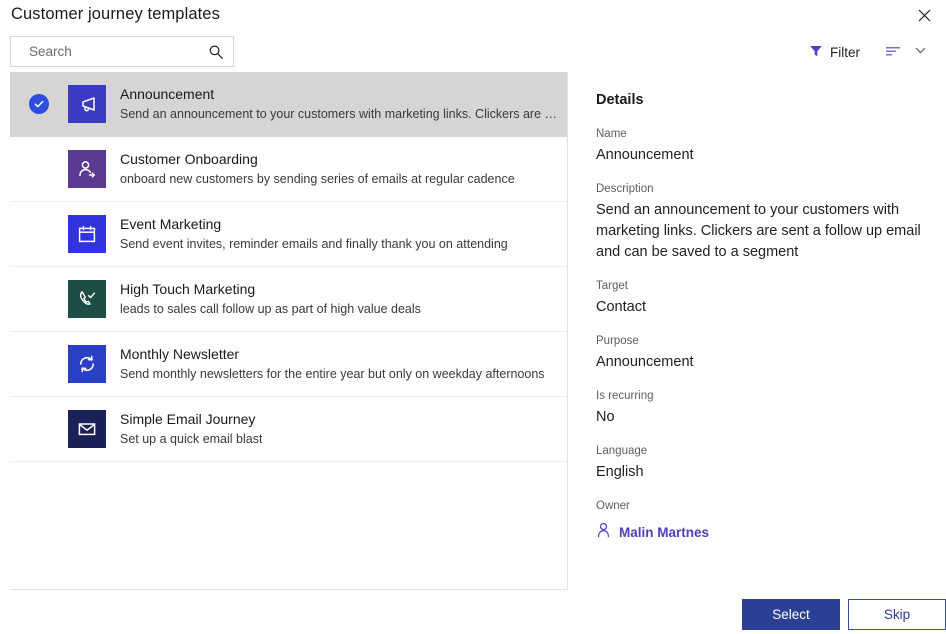 The image size is (946, 634). I want to click on envelope-icon, so click(87, 429).